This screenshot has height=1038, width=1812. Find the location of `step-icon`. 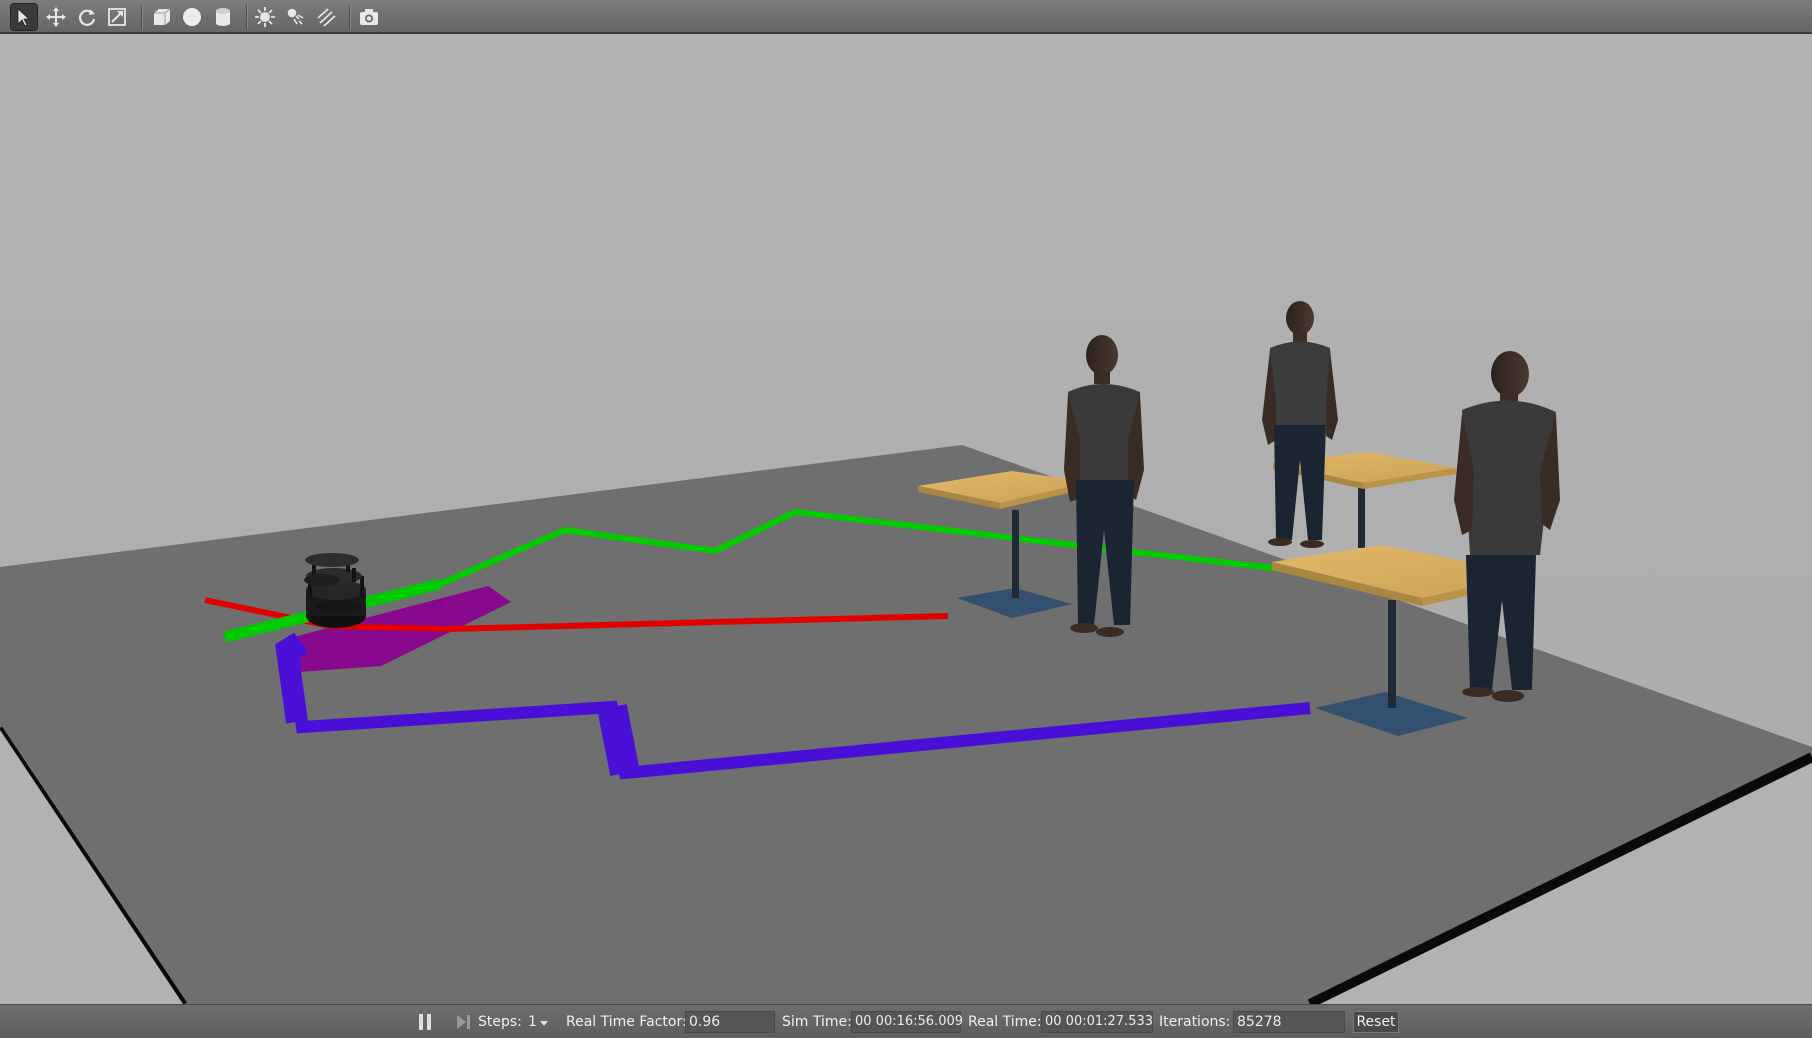

step-icon is located at coordinates (463, 1022).